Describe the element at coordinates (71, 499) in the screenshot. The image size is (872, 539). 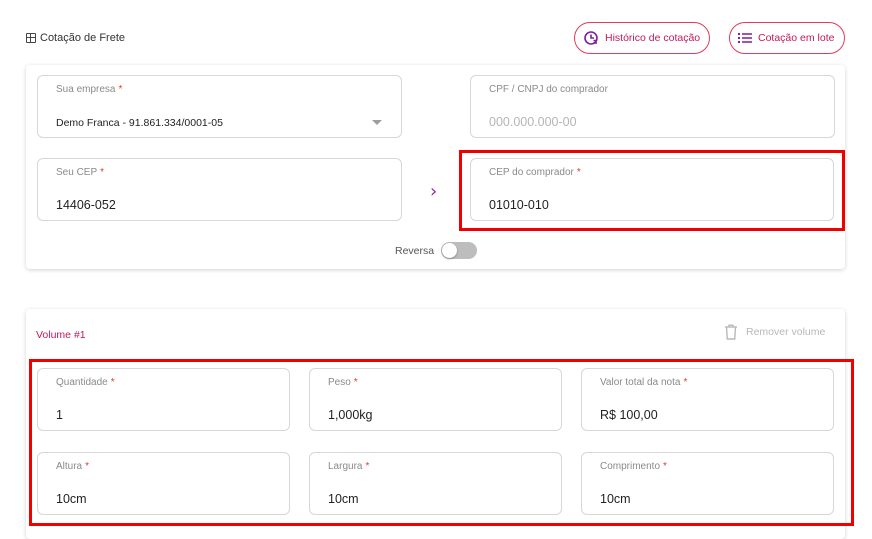
I see `height-value: 10cm` at that location.